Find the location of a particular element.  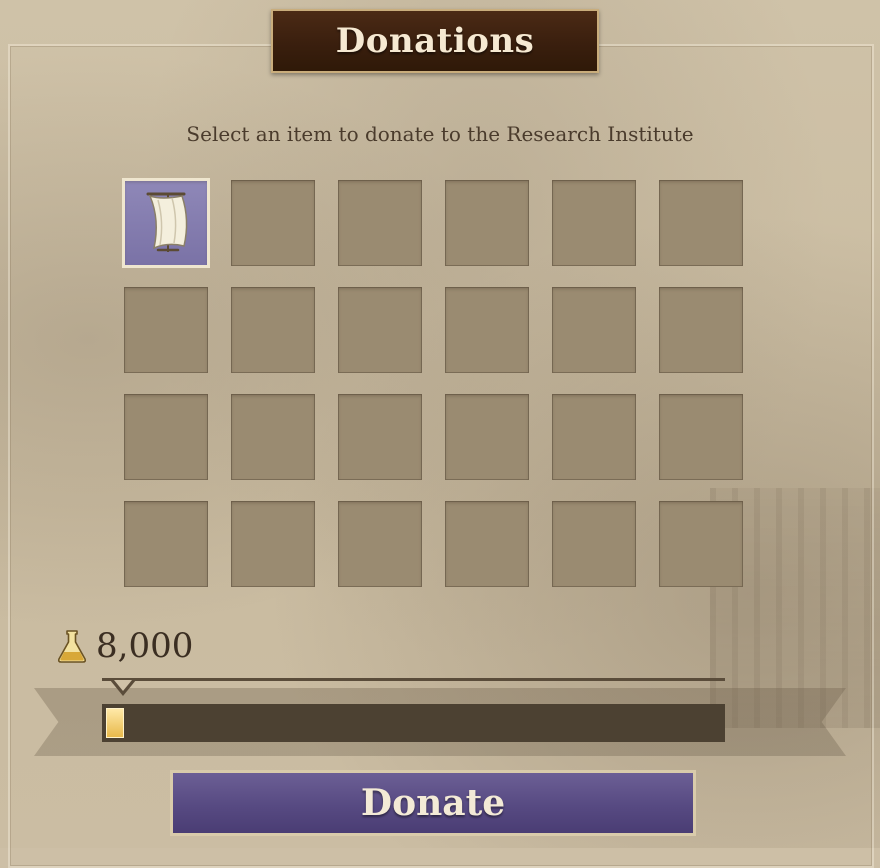

title-plate: Donations is located at coordinates (435, 41).